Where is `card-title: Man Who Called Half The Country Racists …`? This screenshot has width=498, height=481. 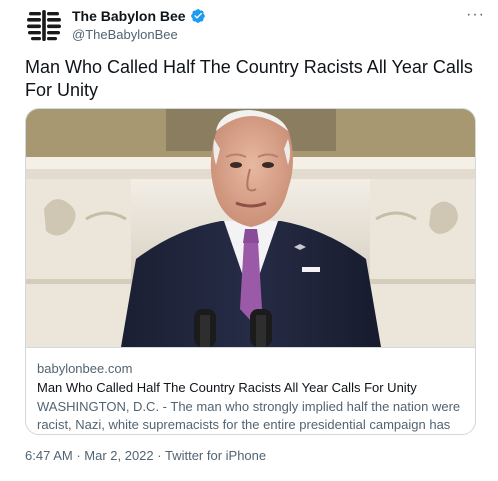 card-title: Man Who Called Half The Country Racists … is located at coordinates (227, 387).